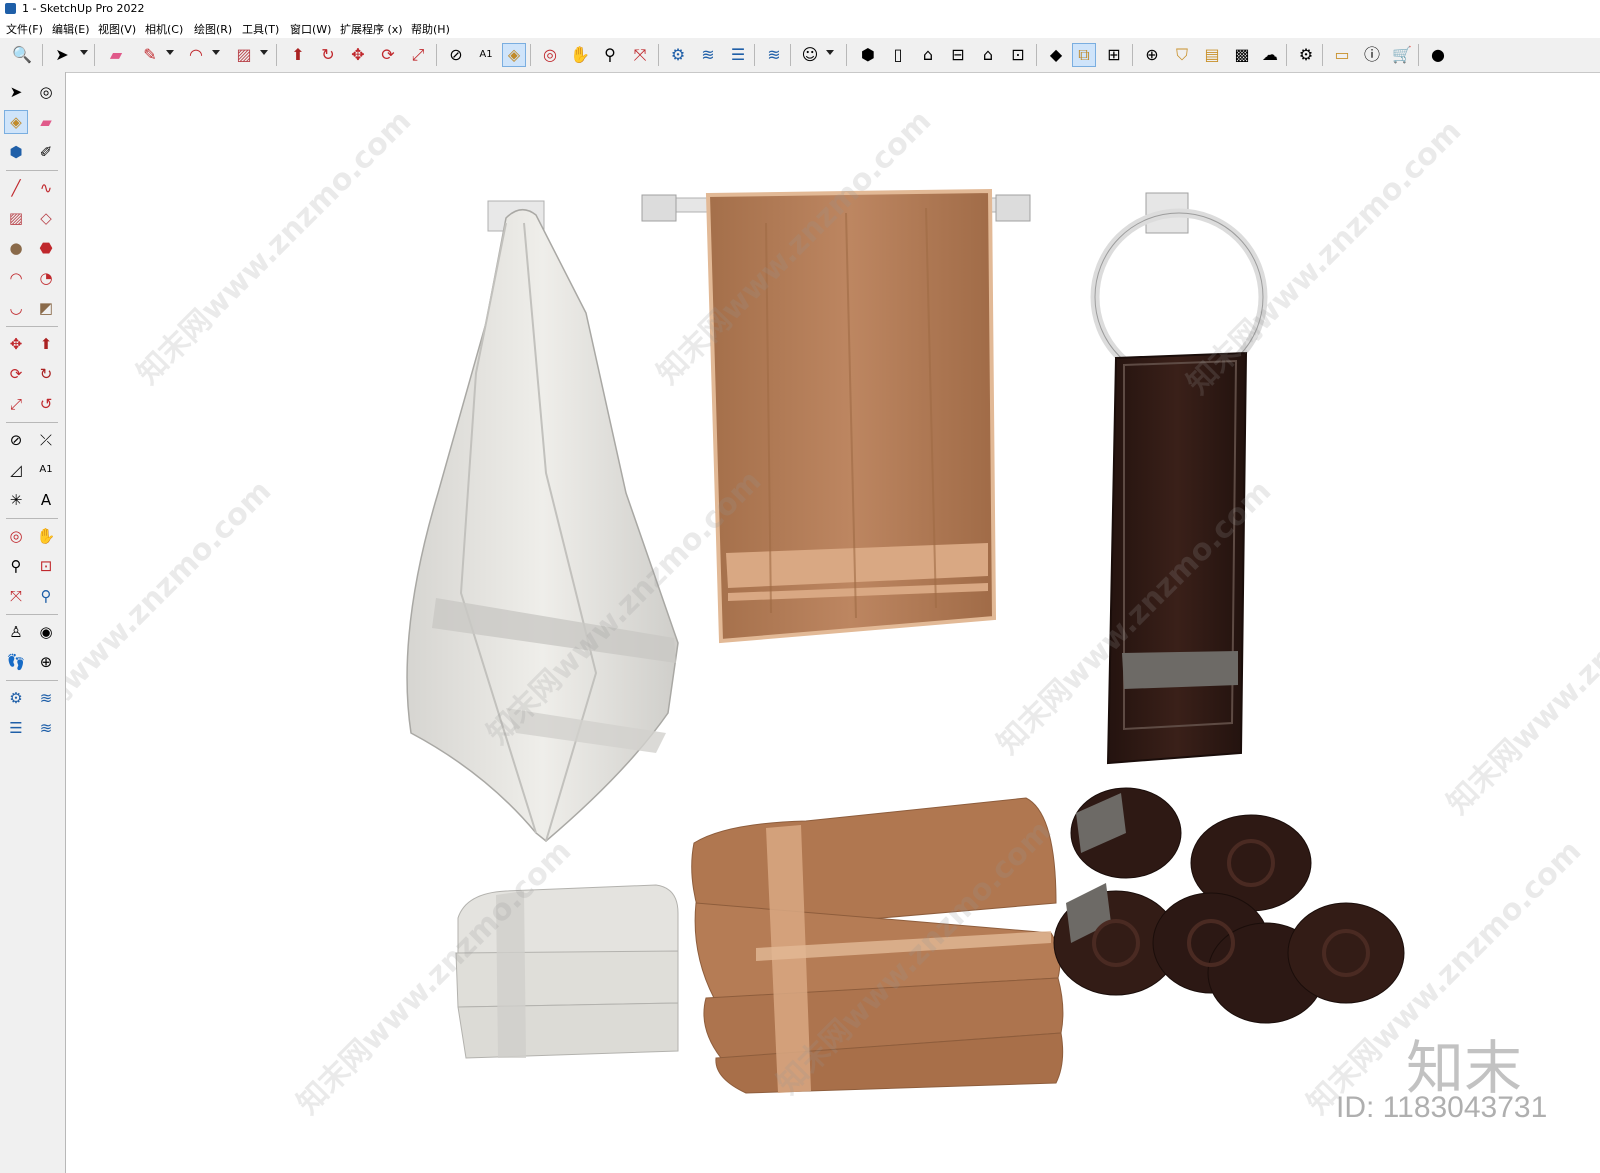 The width and height of the screenshot is (1600, 1173). What do you see at coordinates (16, 470) in the screenshot?
I see `protractor-icon: ◿` at bounding box center [16, 470].